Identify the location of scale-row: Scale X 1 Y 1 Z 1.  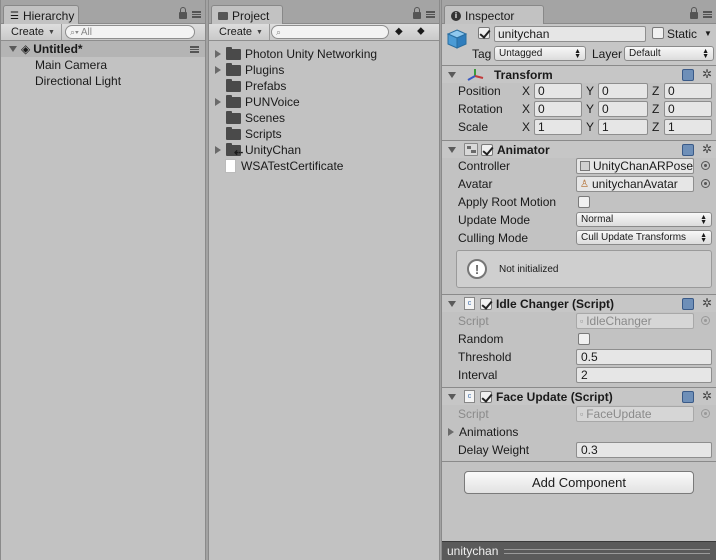
(585, 127).